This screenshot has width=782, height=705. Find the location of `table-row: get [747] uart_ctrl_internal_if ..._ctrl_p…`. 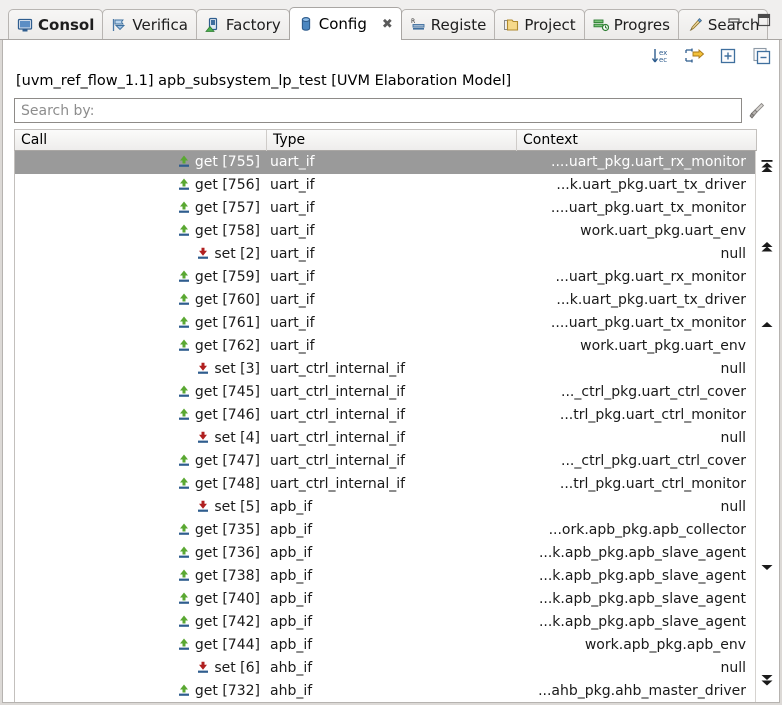

table-row: get [747] uart_ctrl_internal_if ..._ctrl_p… is located at coordinates (385, 461).